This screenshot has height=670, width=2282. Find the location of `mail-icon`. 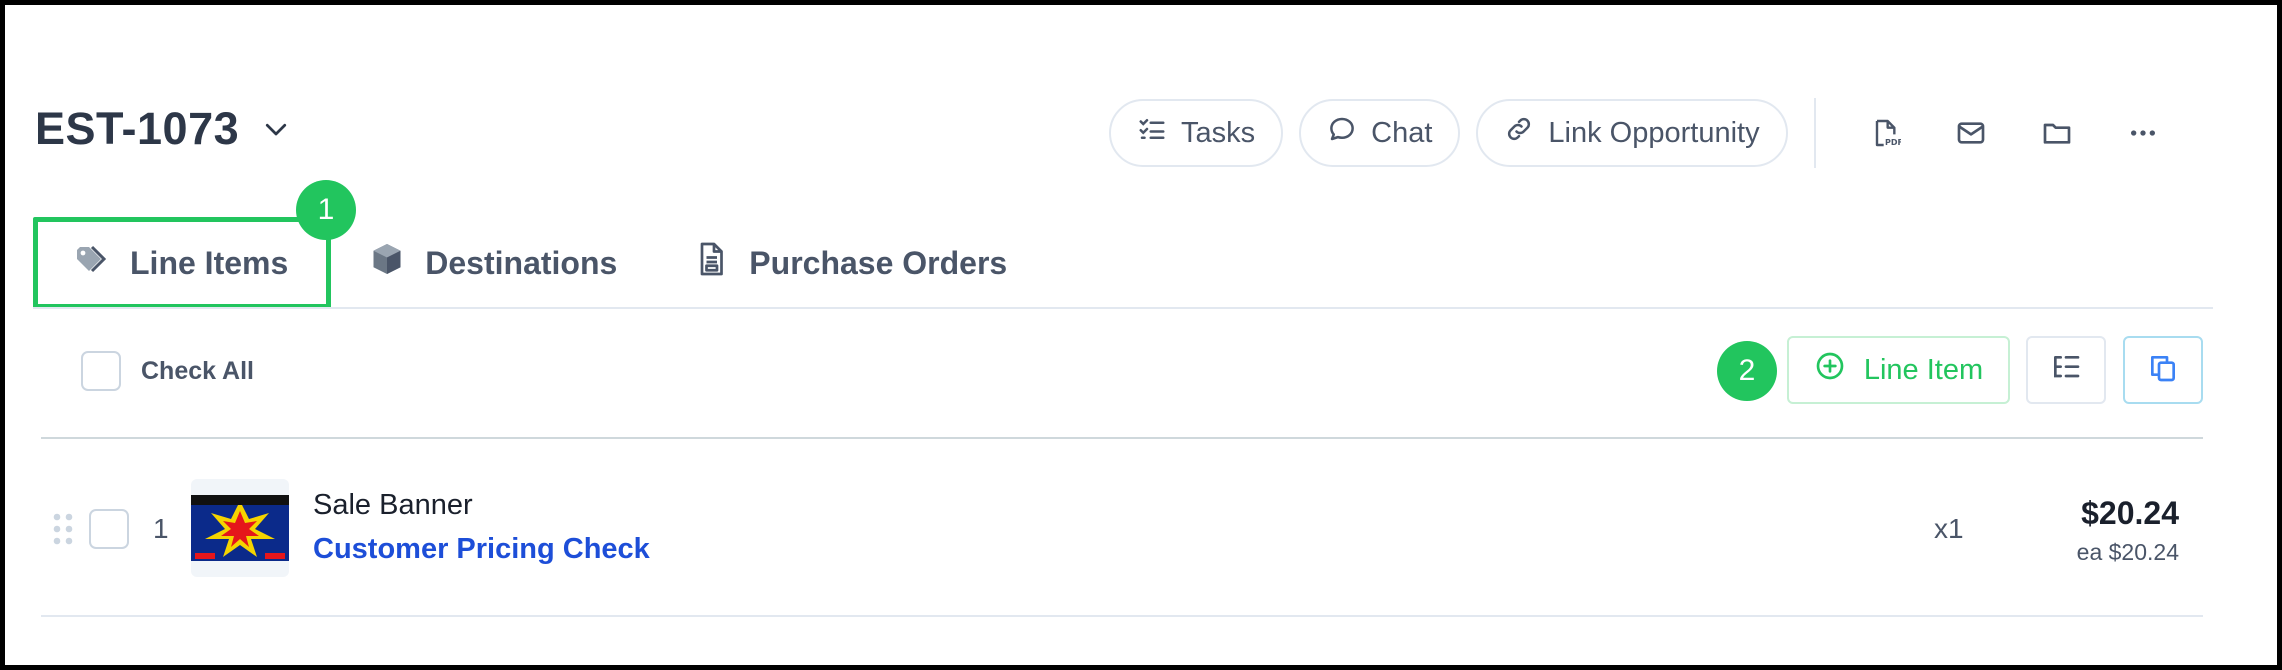

mail-icon is located at coordinates (1971, 133).